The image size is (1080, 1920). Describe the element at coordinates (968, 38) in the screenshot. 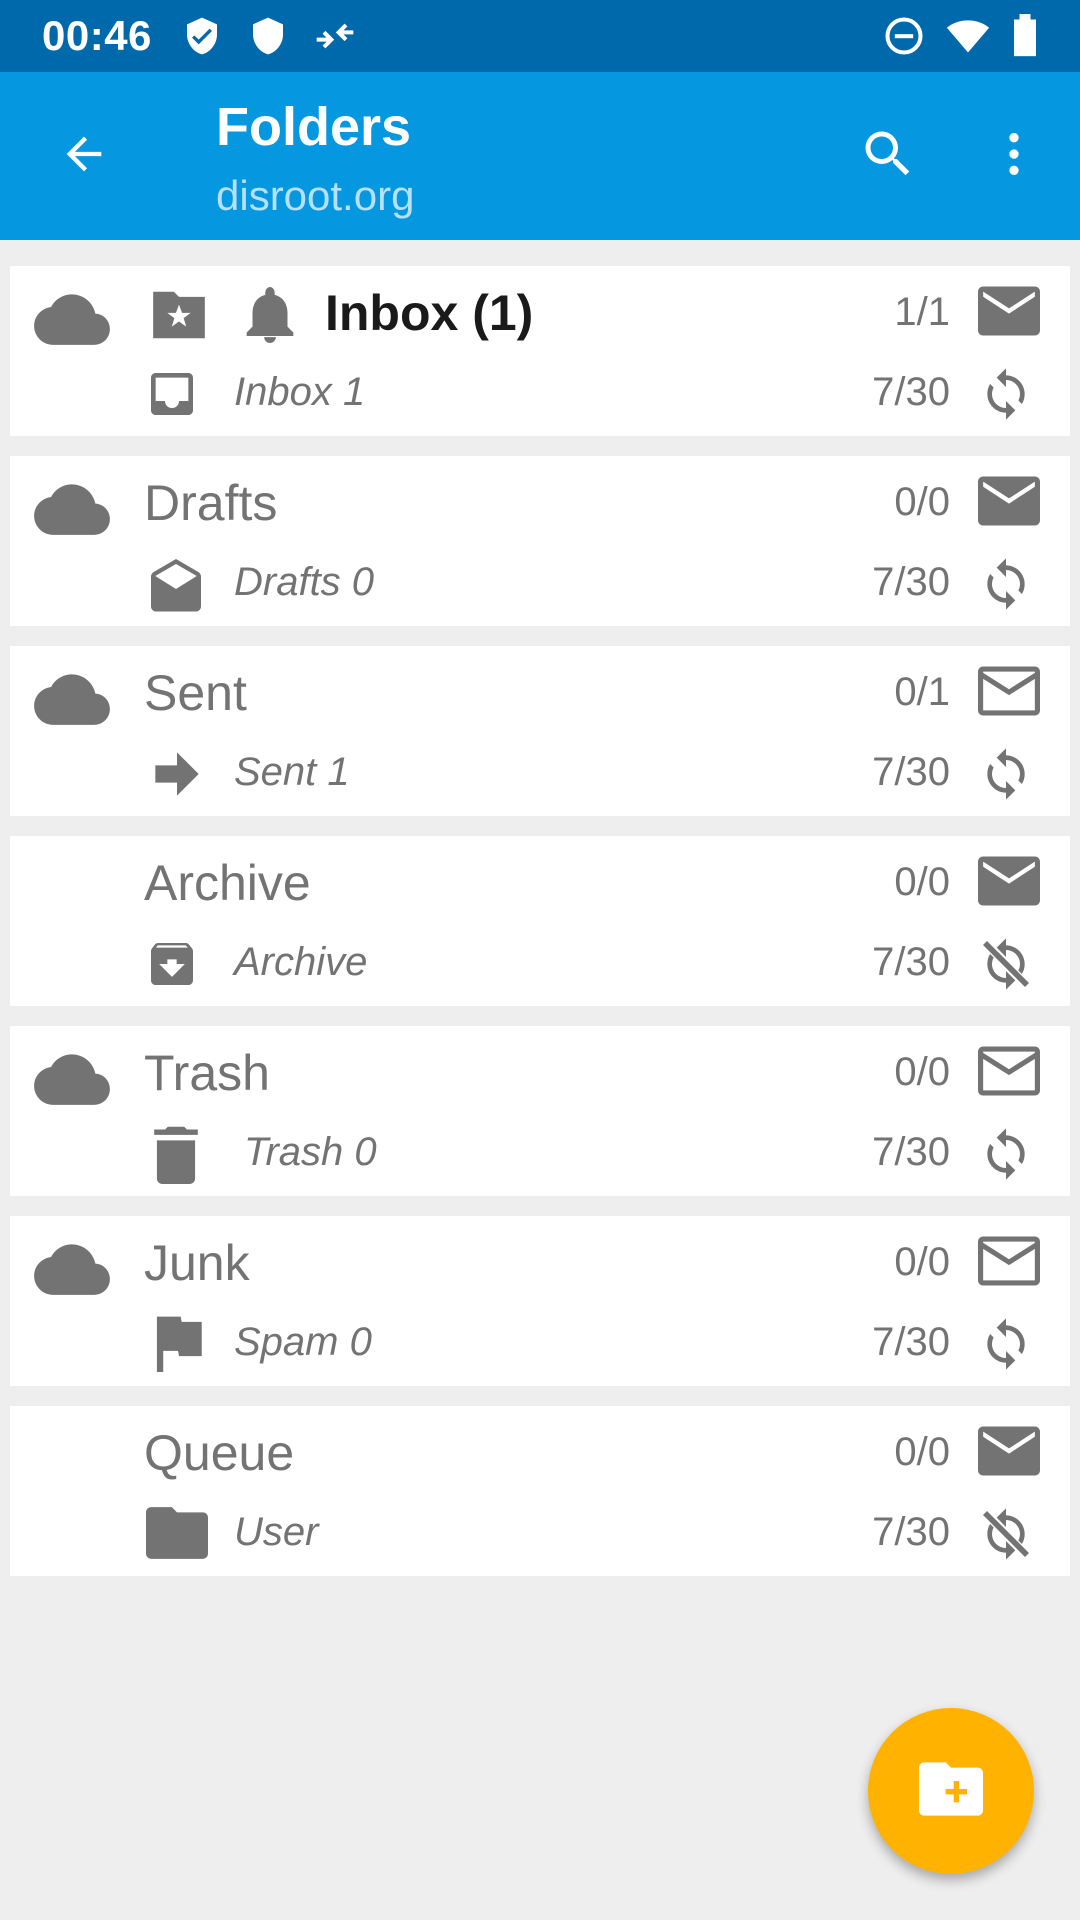

I see `wifi-icon` at that location.